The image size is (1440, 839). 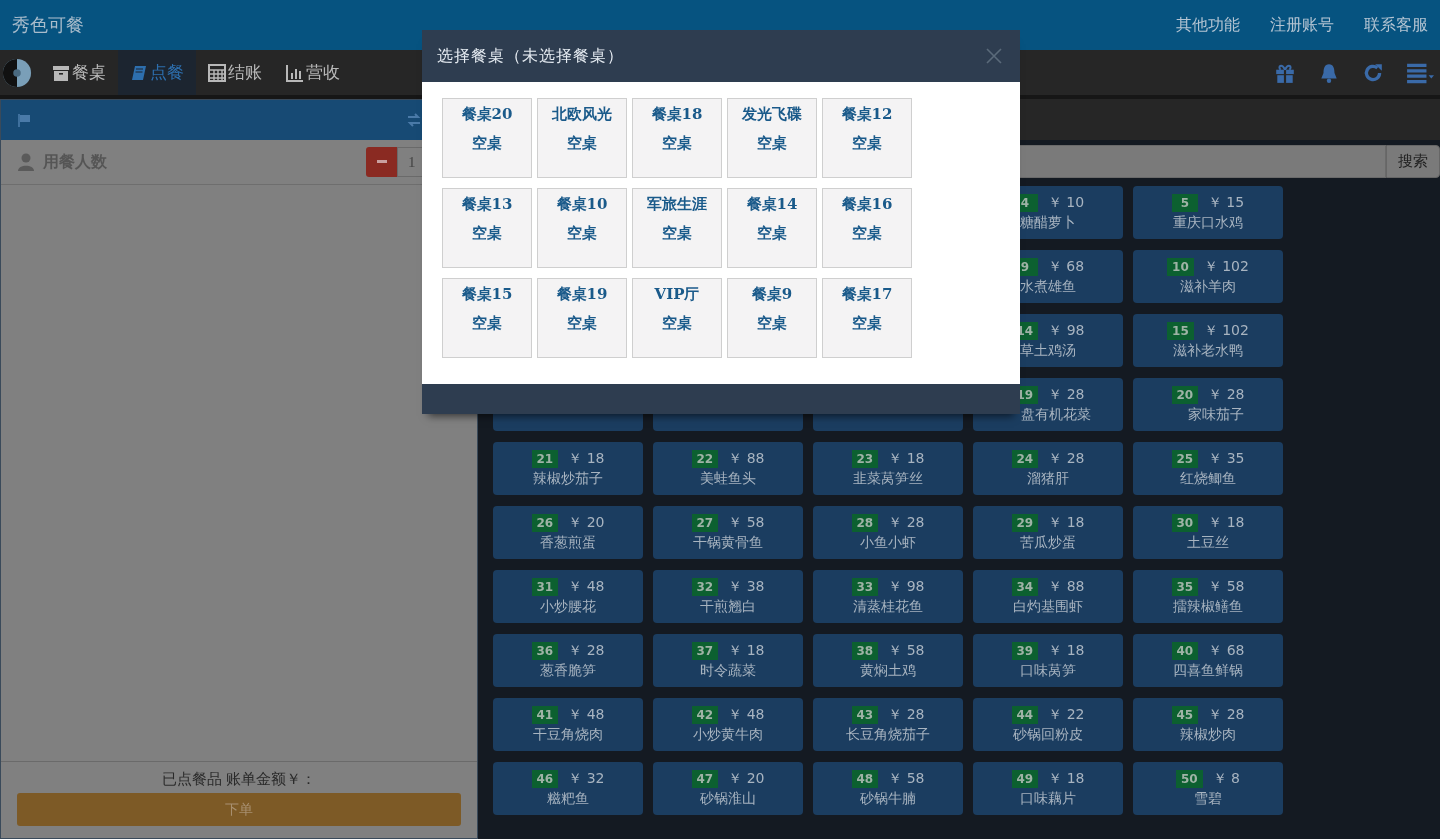 What do you see at coordinates (568, 468) in the screenshot?
I see `dish-card: 21 ￥ 18 辣椒炒茄子` at bounding box center [568, 468].